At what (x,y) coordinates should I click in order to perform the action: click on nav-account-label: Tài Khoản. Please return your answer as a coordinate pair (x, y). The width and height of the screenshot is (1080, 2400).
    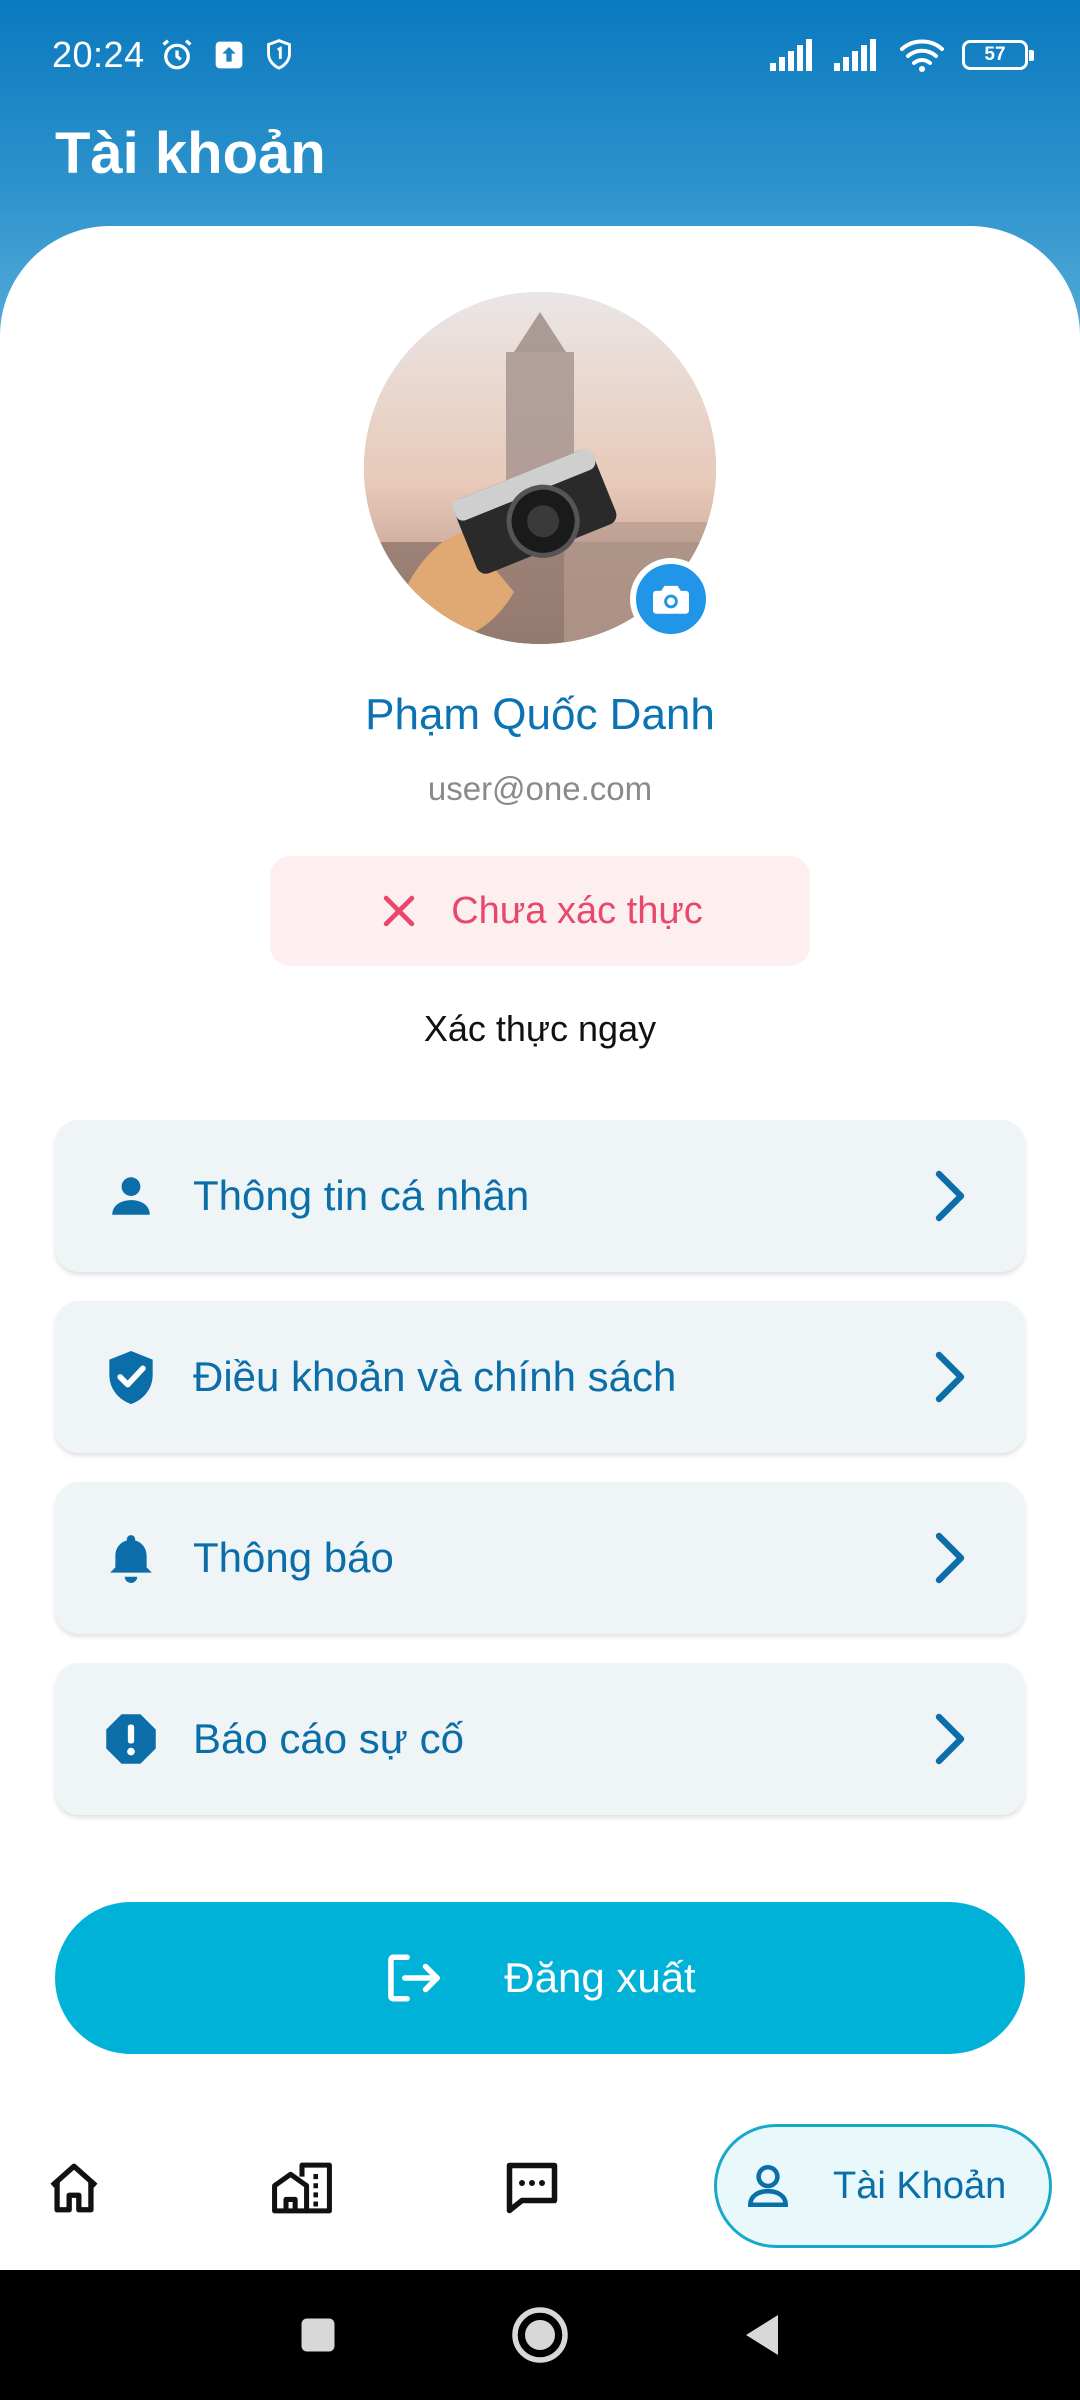
    Looking at the image, I should click on (920, 2185).